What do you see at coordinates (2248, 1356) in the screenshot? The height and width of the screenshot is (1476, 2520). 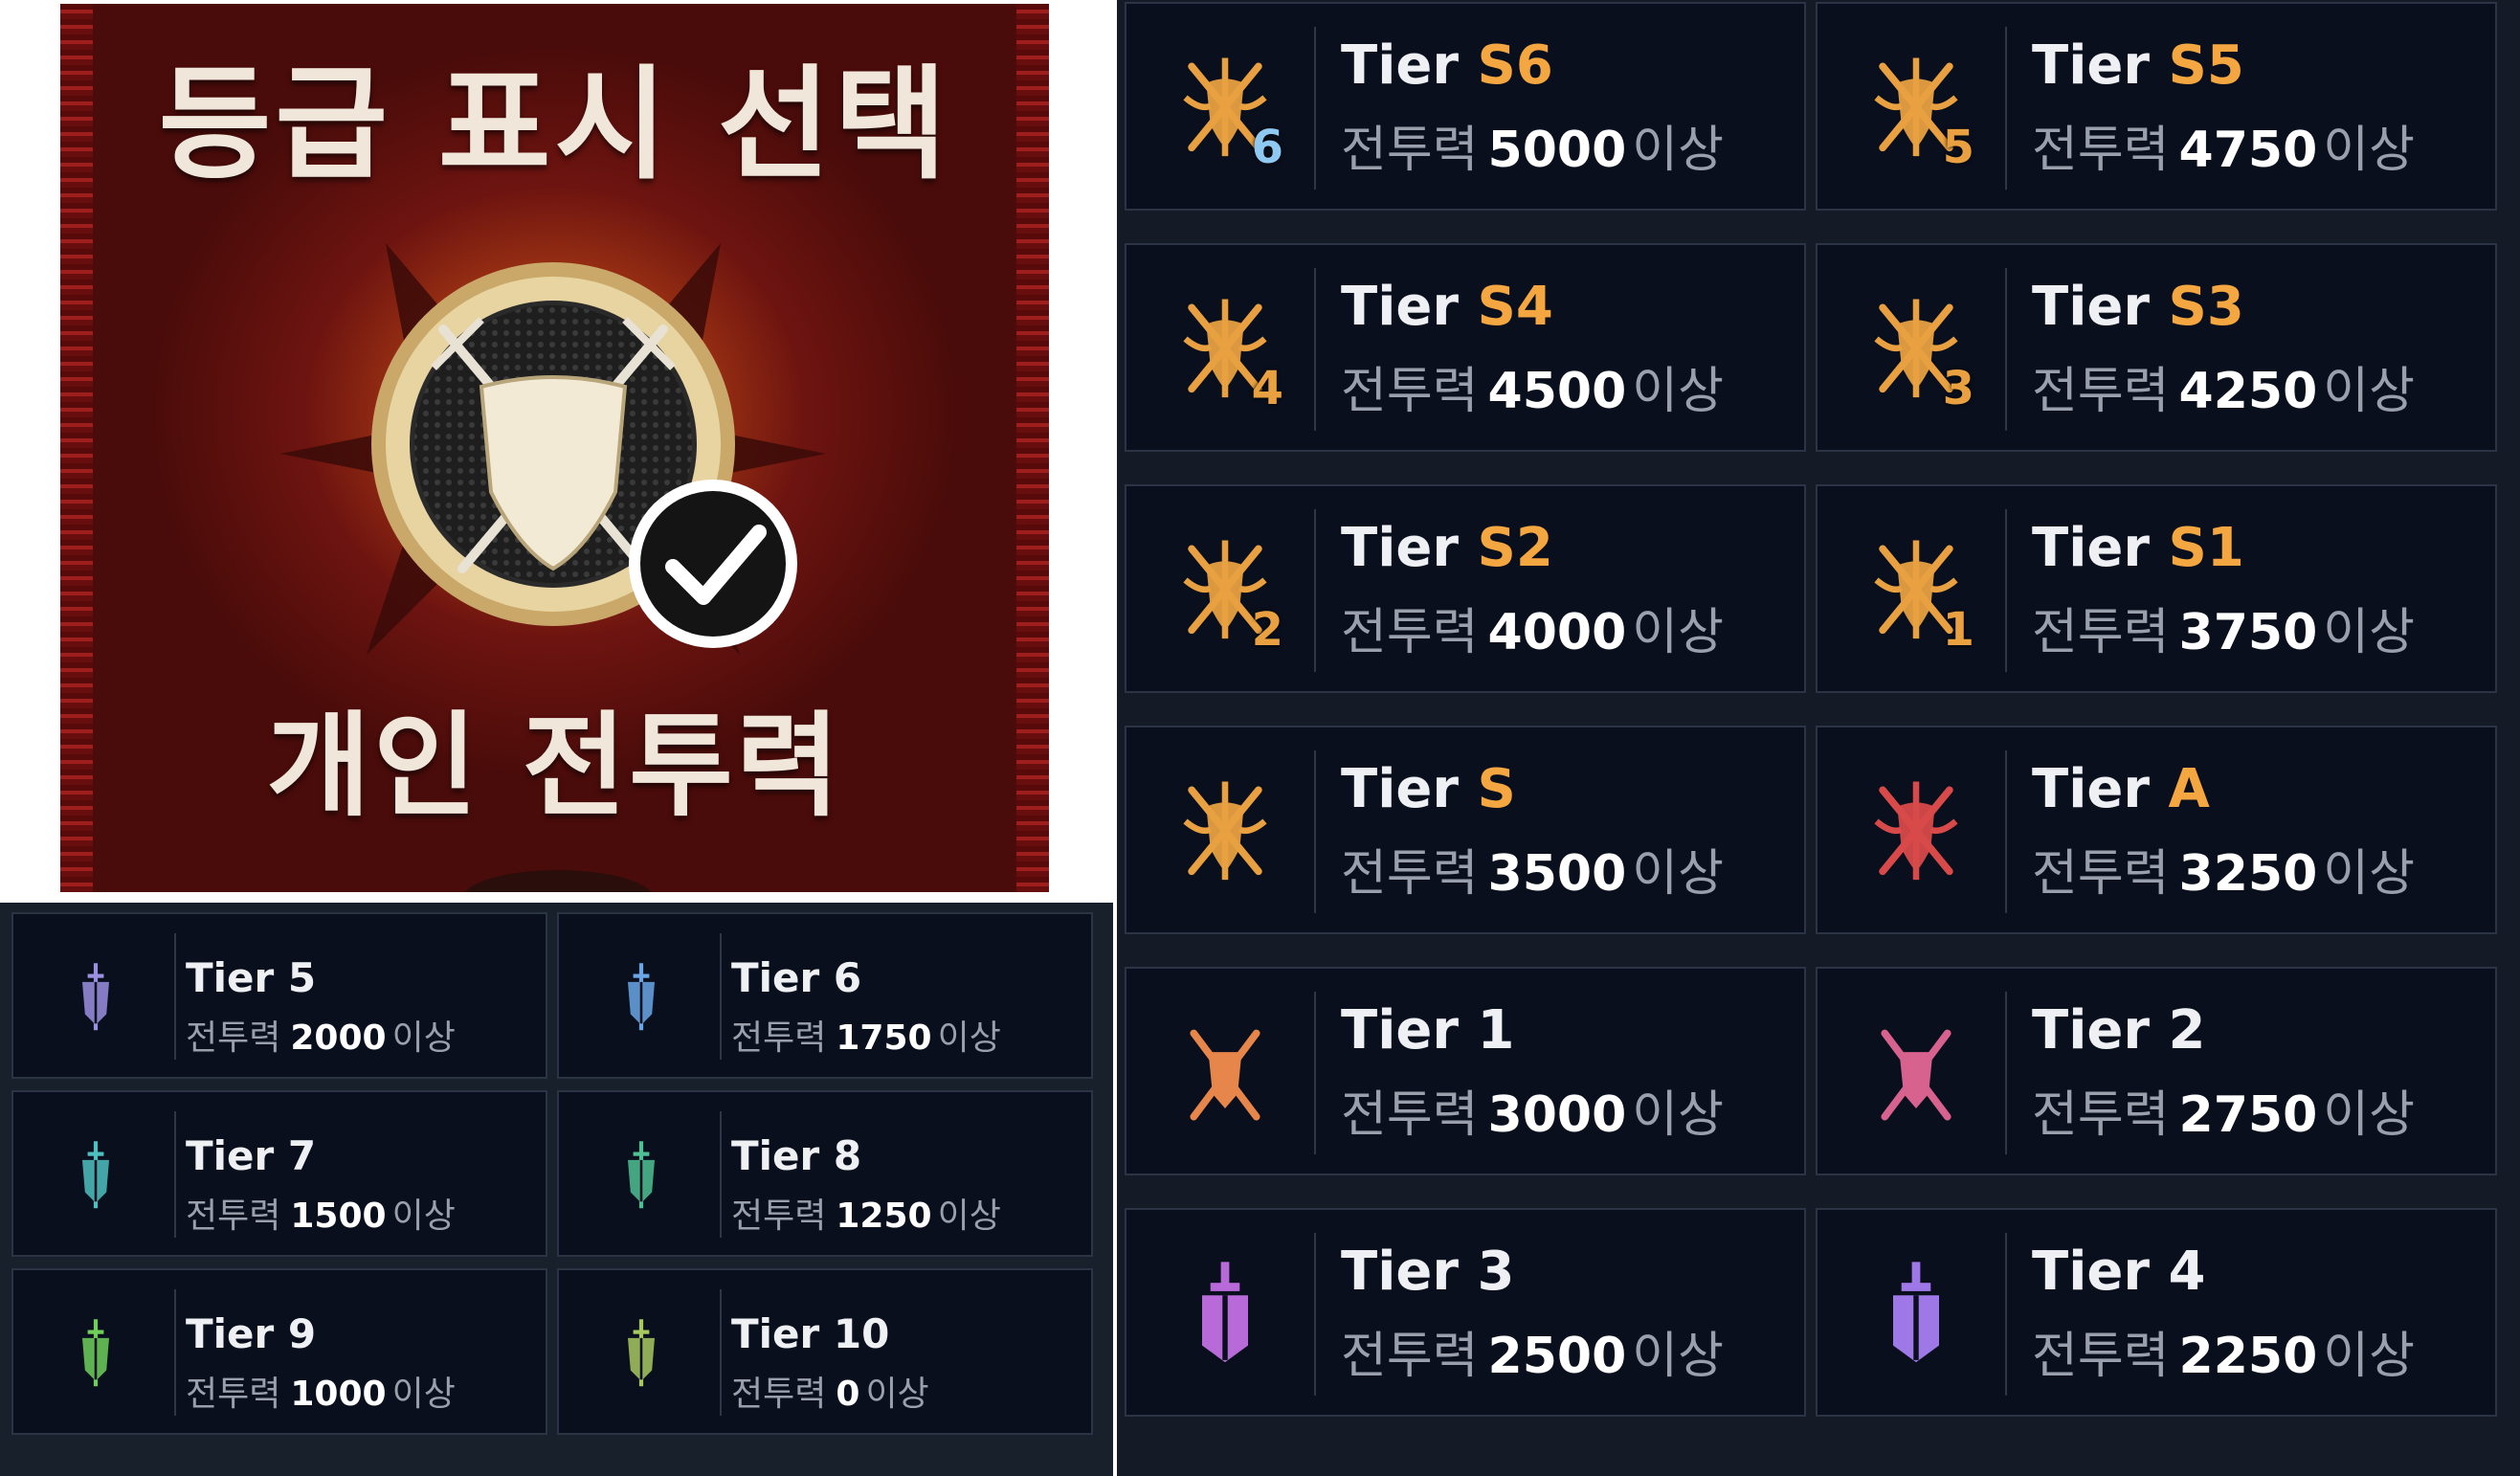 I see `power-value: 2250` at bounding box center [2248, 1356].